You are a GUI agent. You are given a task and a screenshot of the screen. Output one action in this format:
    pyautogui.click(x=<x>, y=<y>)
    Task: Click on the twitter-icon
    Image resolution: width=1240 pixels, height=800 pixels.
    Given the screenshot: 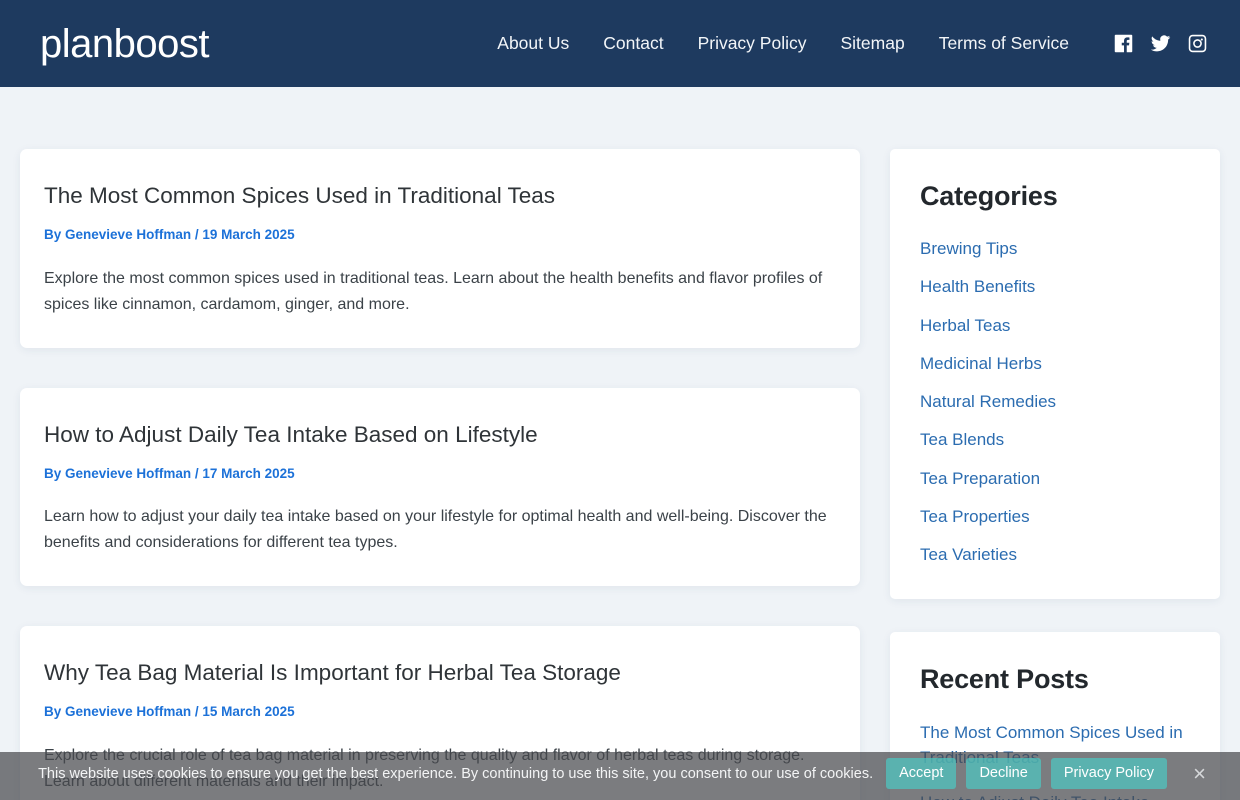 What is the action you would take?
    pyautogui.click(x=1160, y=43)
    